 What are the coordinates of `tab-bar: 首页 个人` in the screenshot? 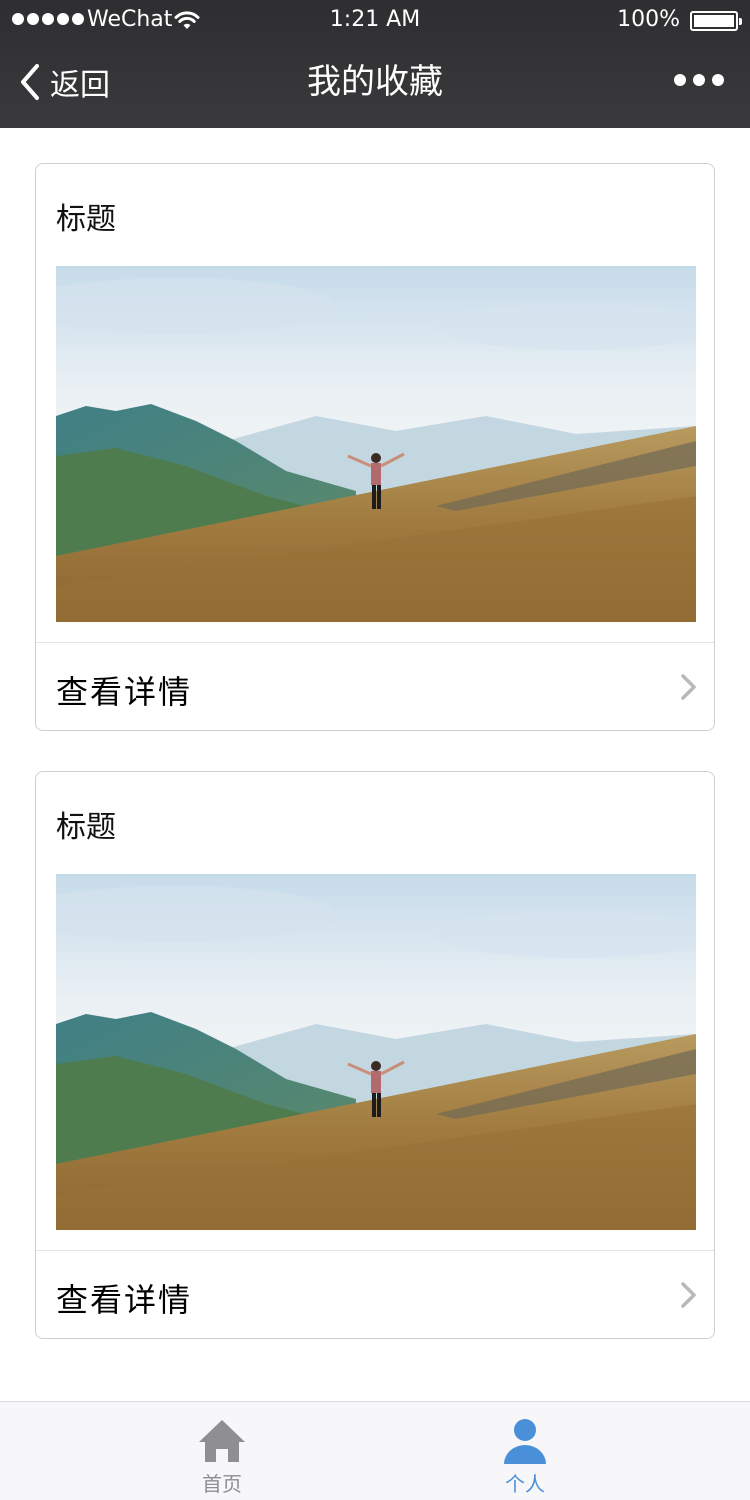 It's located at (375, 1450).